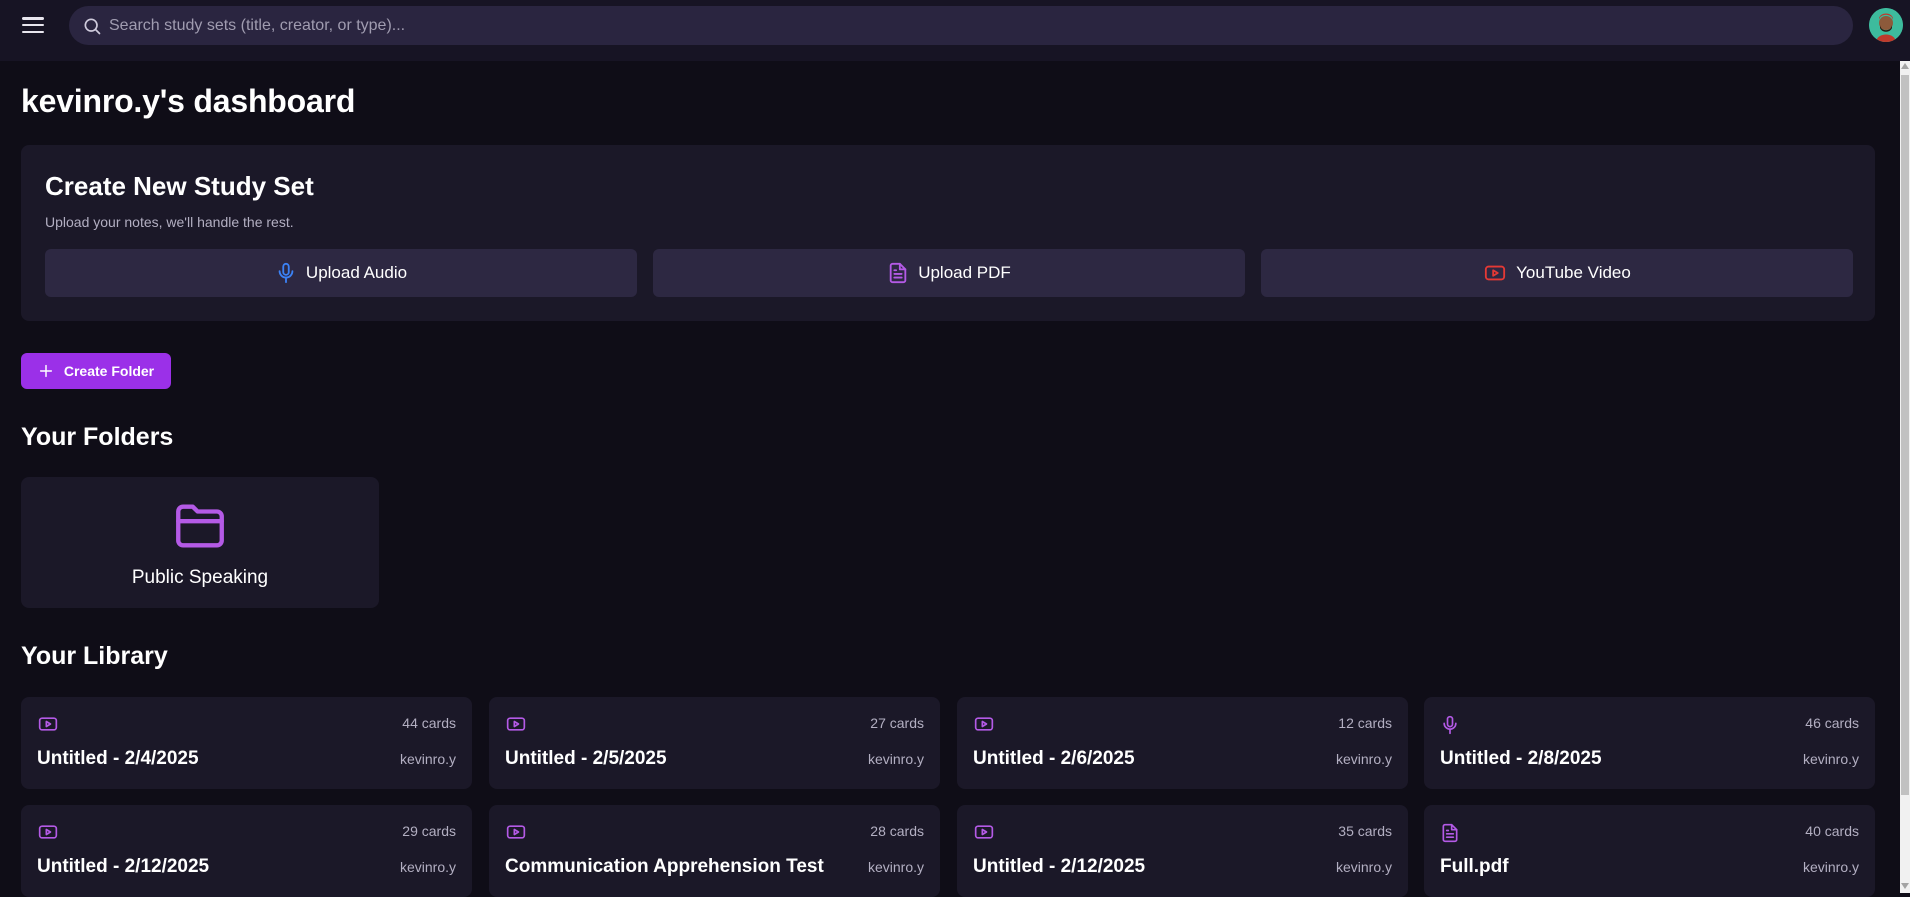 This screenshot has height=897, width=1910. I want to click on study-set-title: Untitled - 2/5/2025, so click(586, 758).